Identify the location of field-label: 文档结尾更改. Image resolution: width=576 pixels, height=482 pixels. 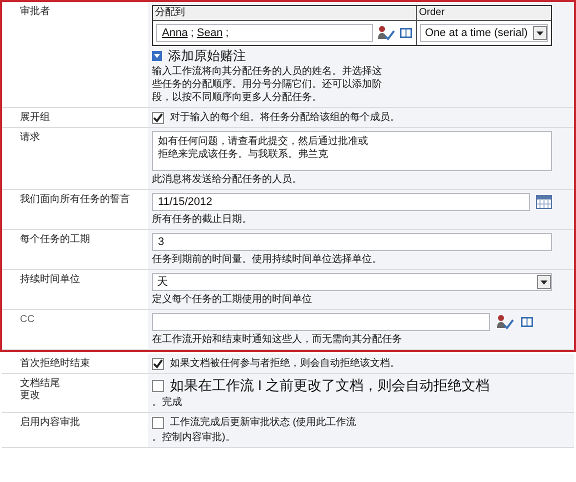
(40, 390).